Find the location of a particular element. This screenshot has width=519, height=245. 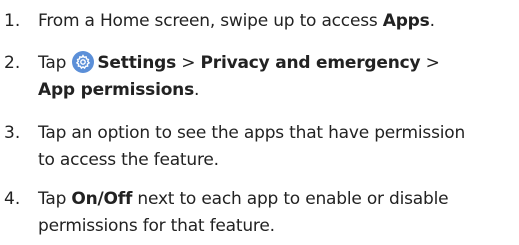

step-number: 4. is located at coordinates (12, 199).